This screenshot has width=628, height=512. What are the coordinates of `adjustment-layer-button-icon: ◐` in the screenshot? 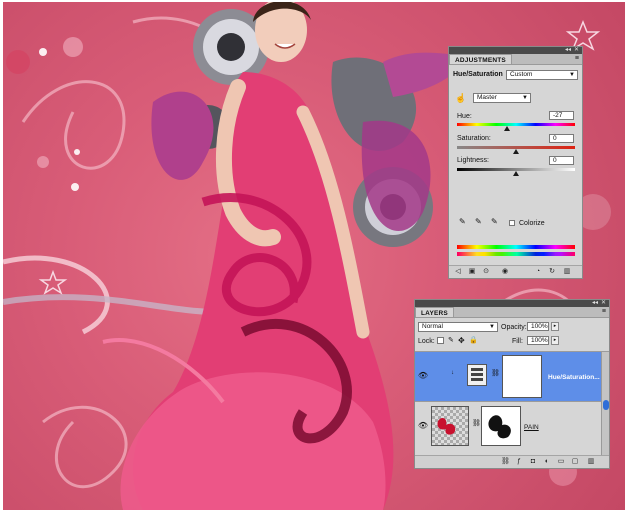 It's located at (547, 462).